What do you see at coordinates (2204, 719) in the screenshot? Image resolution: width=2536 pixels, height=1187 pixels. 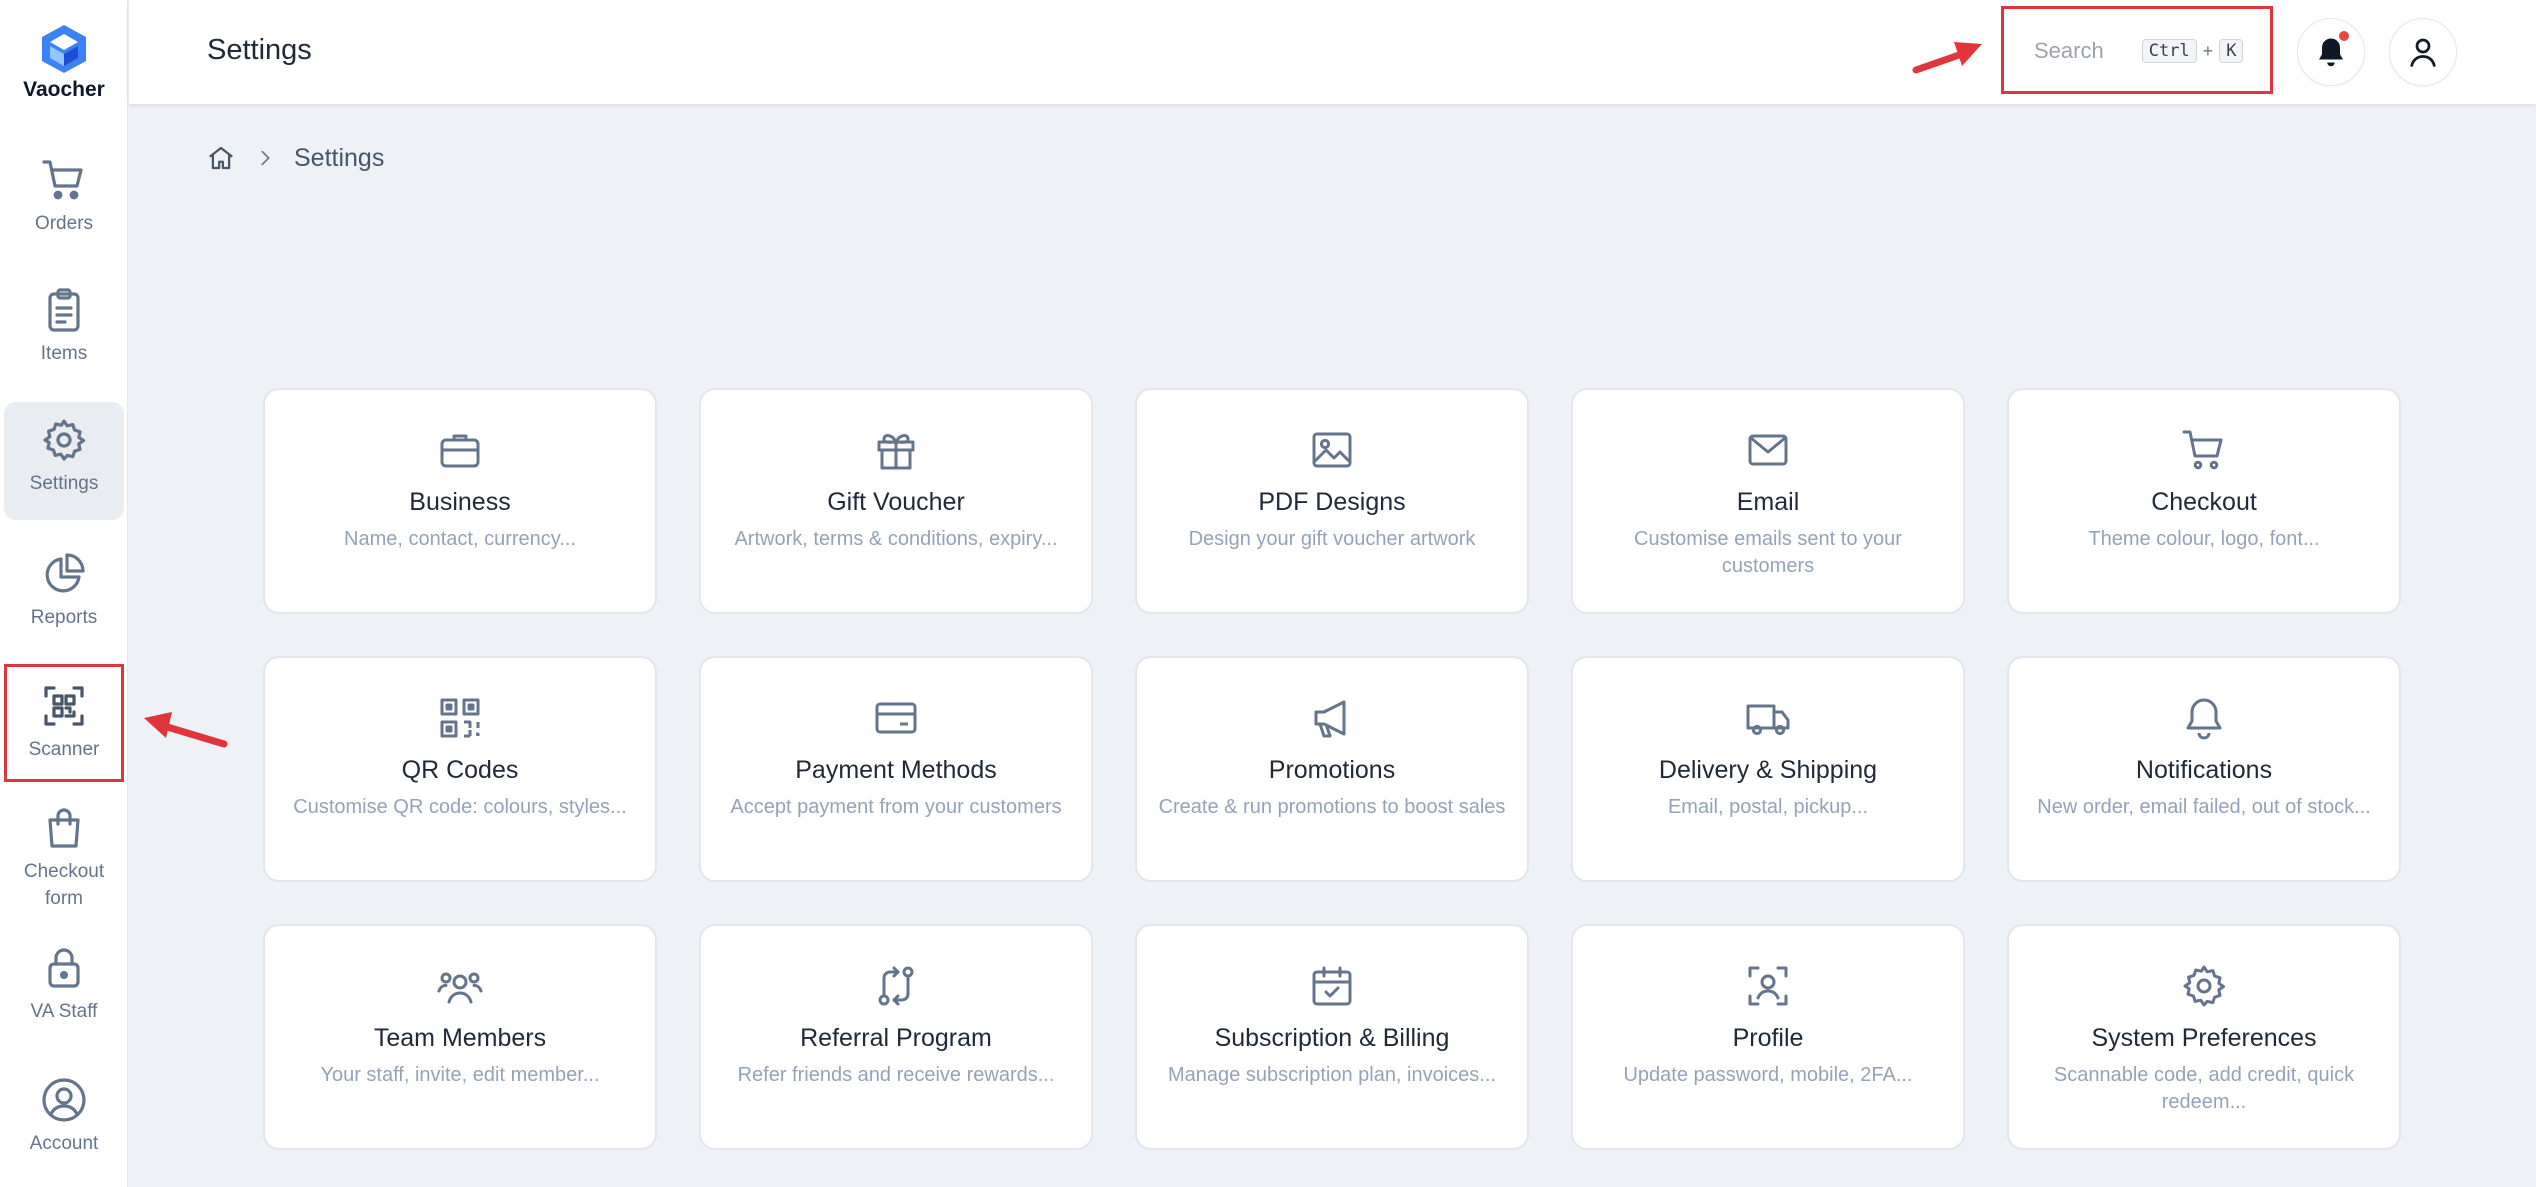 I see `bell-icon` at bounding box center [2204, 719].